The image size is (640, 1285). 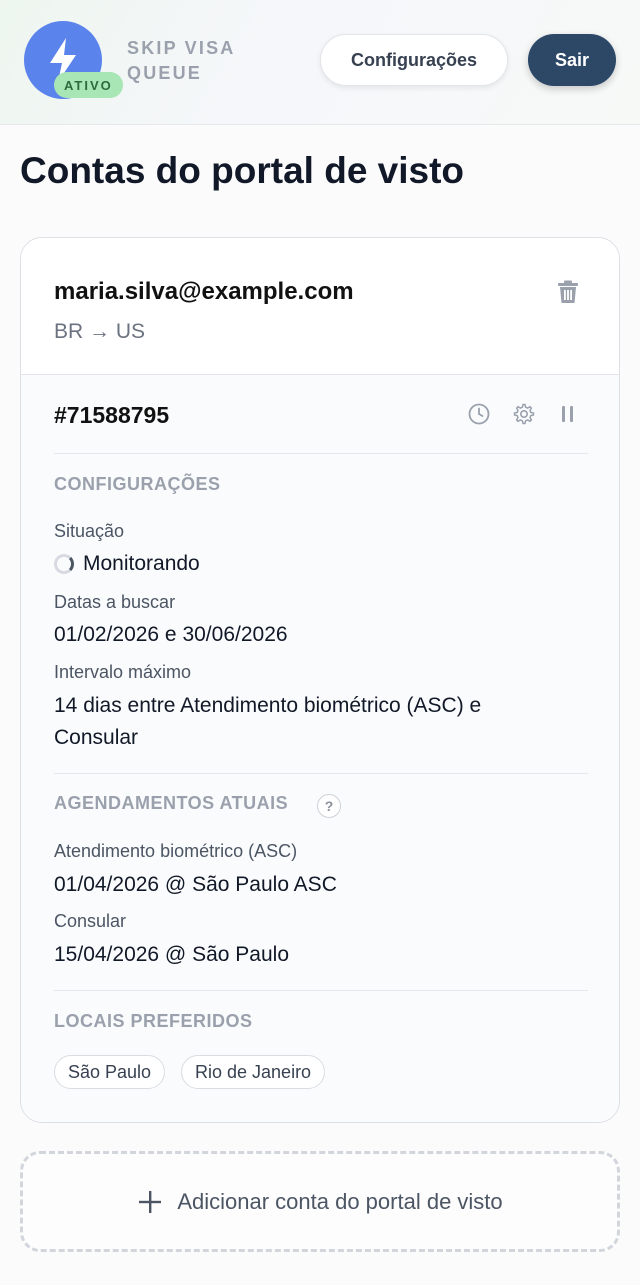 I want to click on interval-label: Intervalo máximo, so click(x=123, y=672).